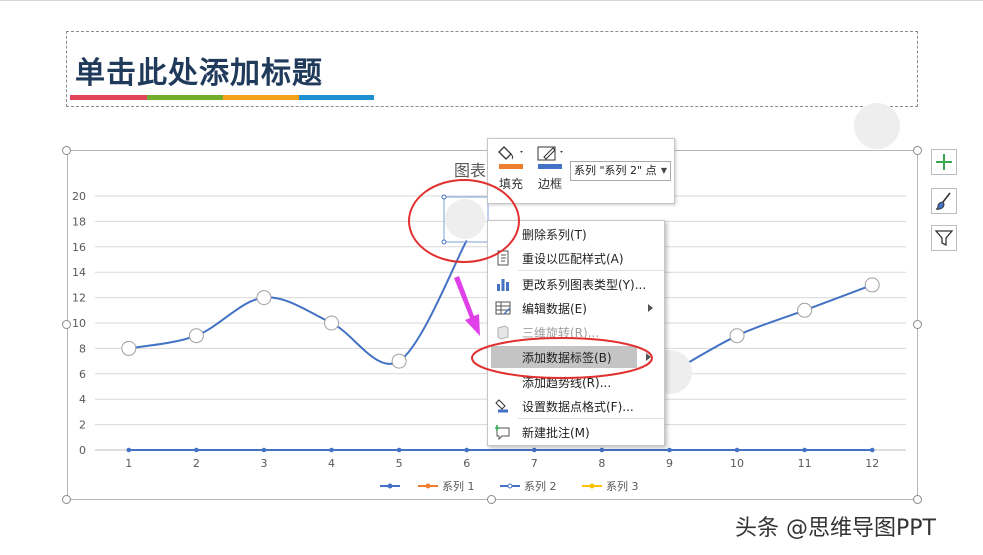 This screenshot has height=555, width=983. What do you see at coordinates (503, 258) in the screenshot?
I see `reset-style-icon` at bounding box center [503, 258].